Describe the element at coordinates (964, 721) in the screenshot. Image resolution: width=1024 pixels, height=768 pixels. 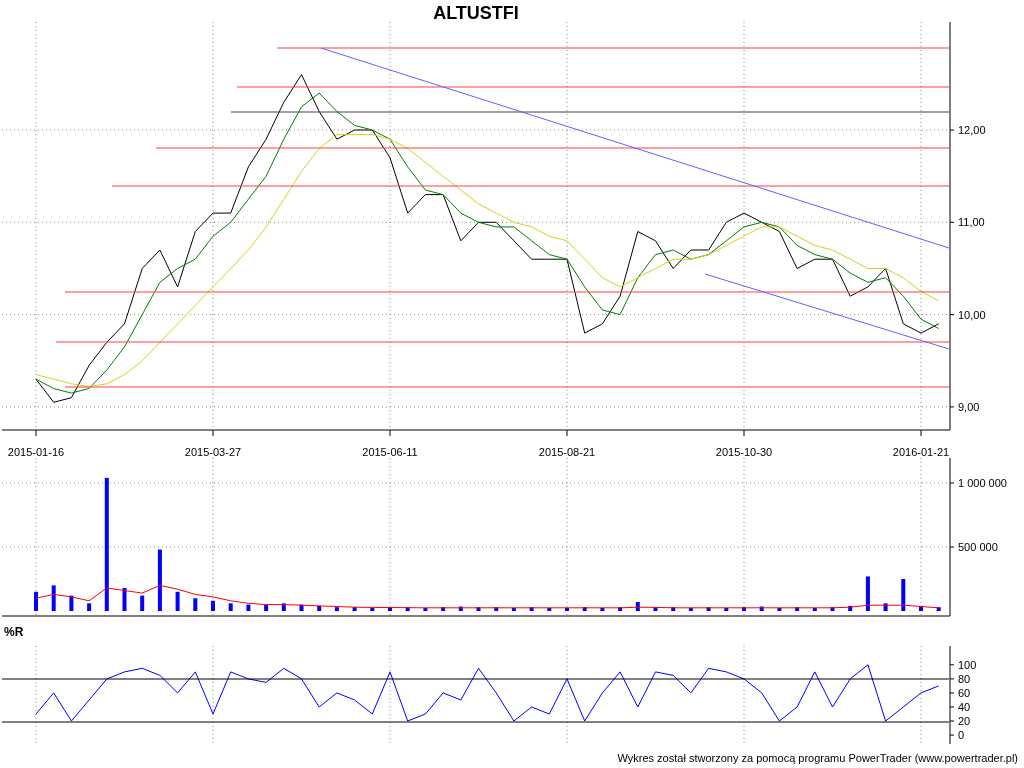
I see `axis-label: 20` at that location.